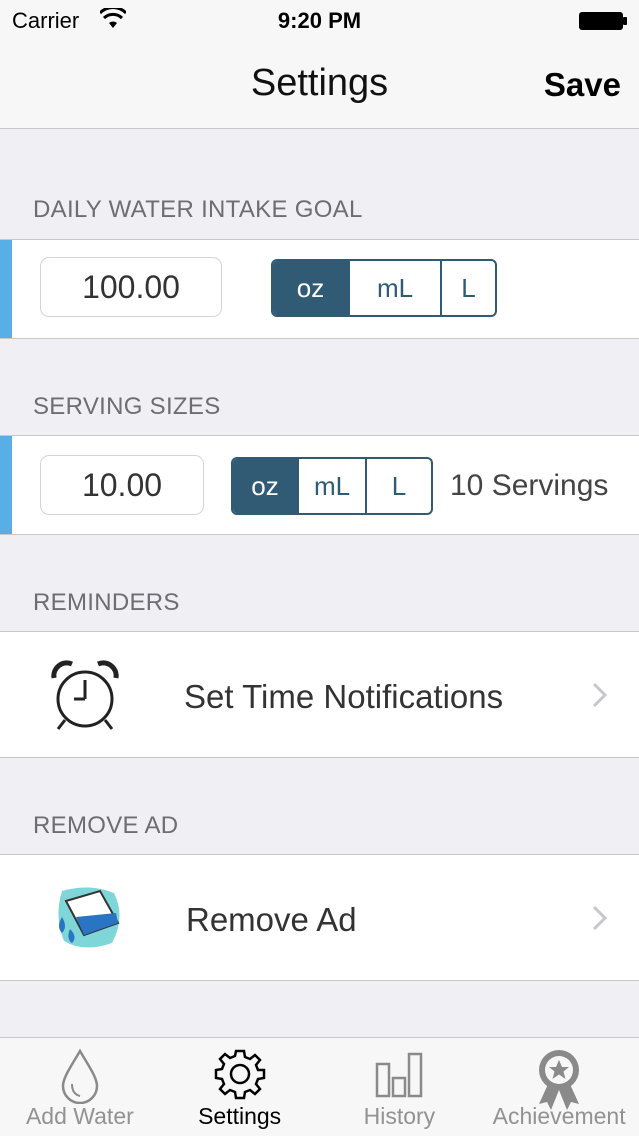 This screenshot has height=1136, width=639. Describe the element at coordinates (529, 485) in the screenshot. I see `servings-count-label: 10 Servings` at that location.